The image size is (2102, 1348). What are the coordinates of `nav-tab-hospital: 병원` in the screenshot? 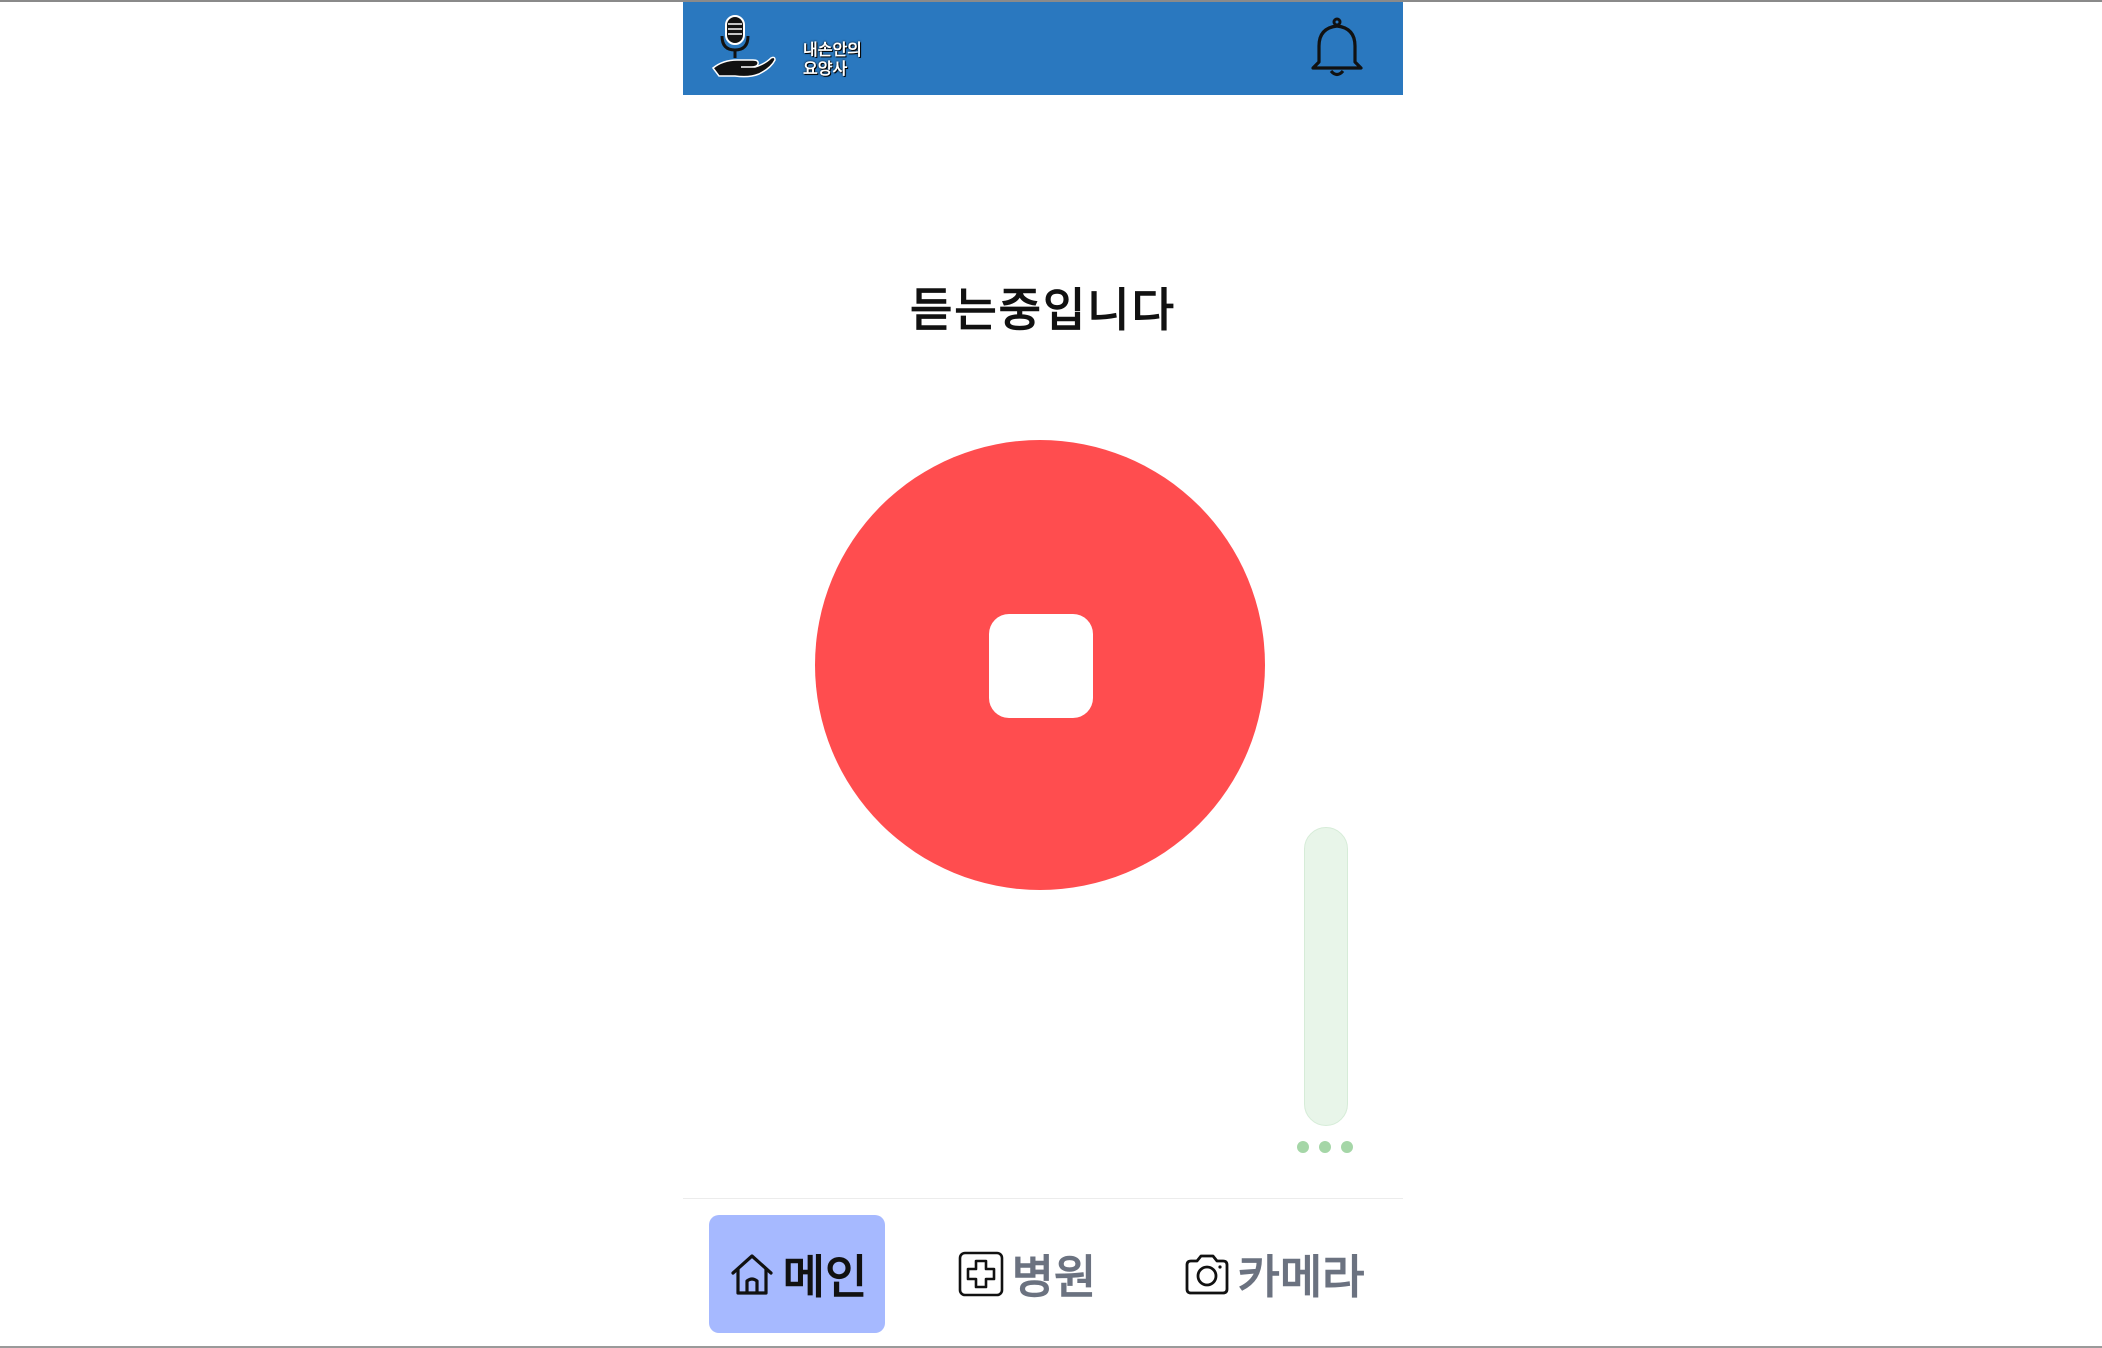 It's located at (1026, 1274).